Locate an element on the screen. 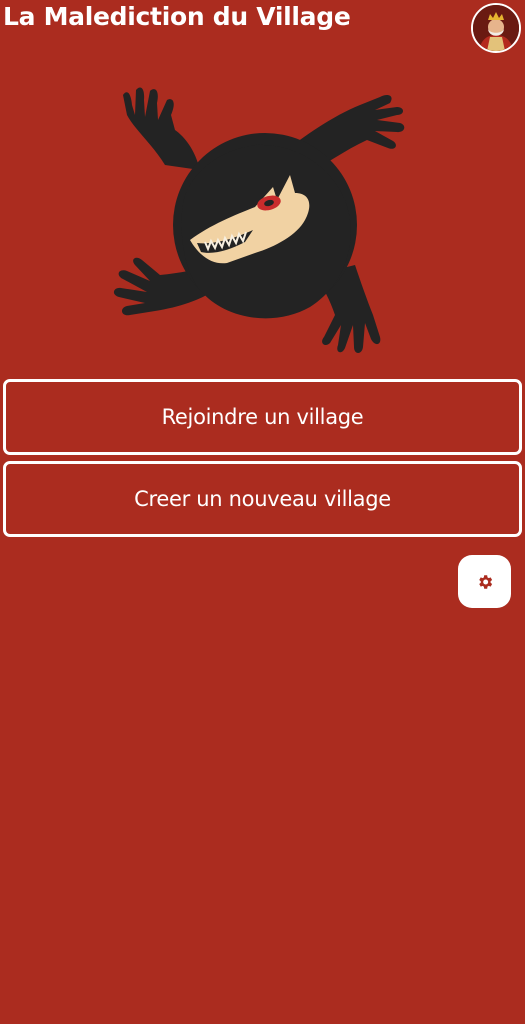  settings-button is located at coordinates (484, 581).